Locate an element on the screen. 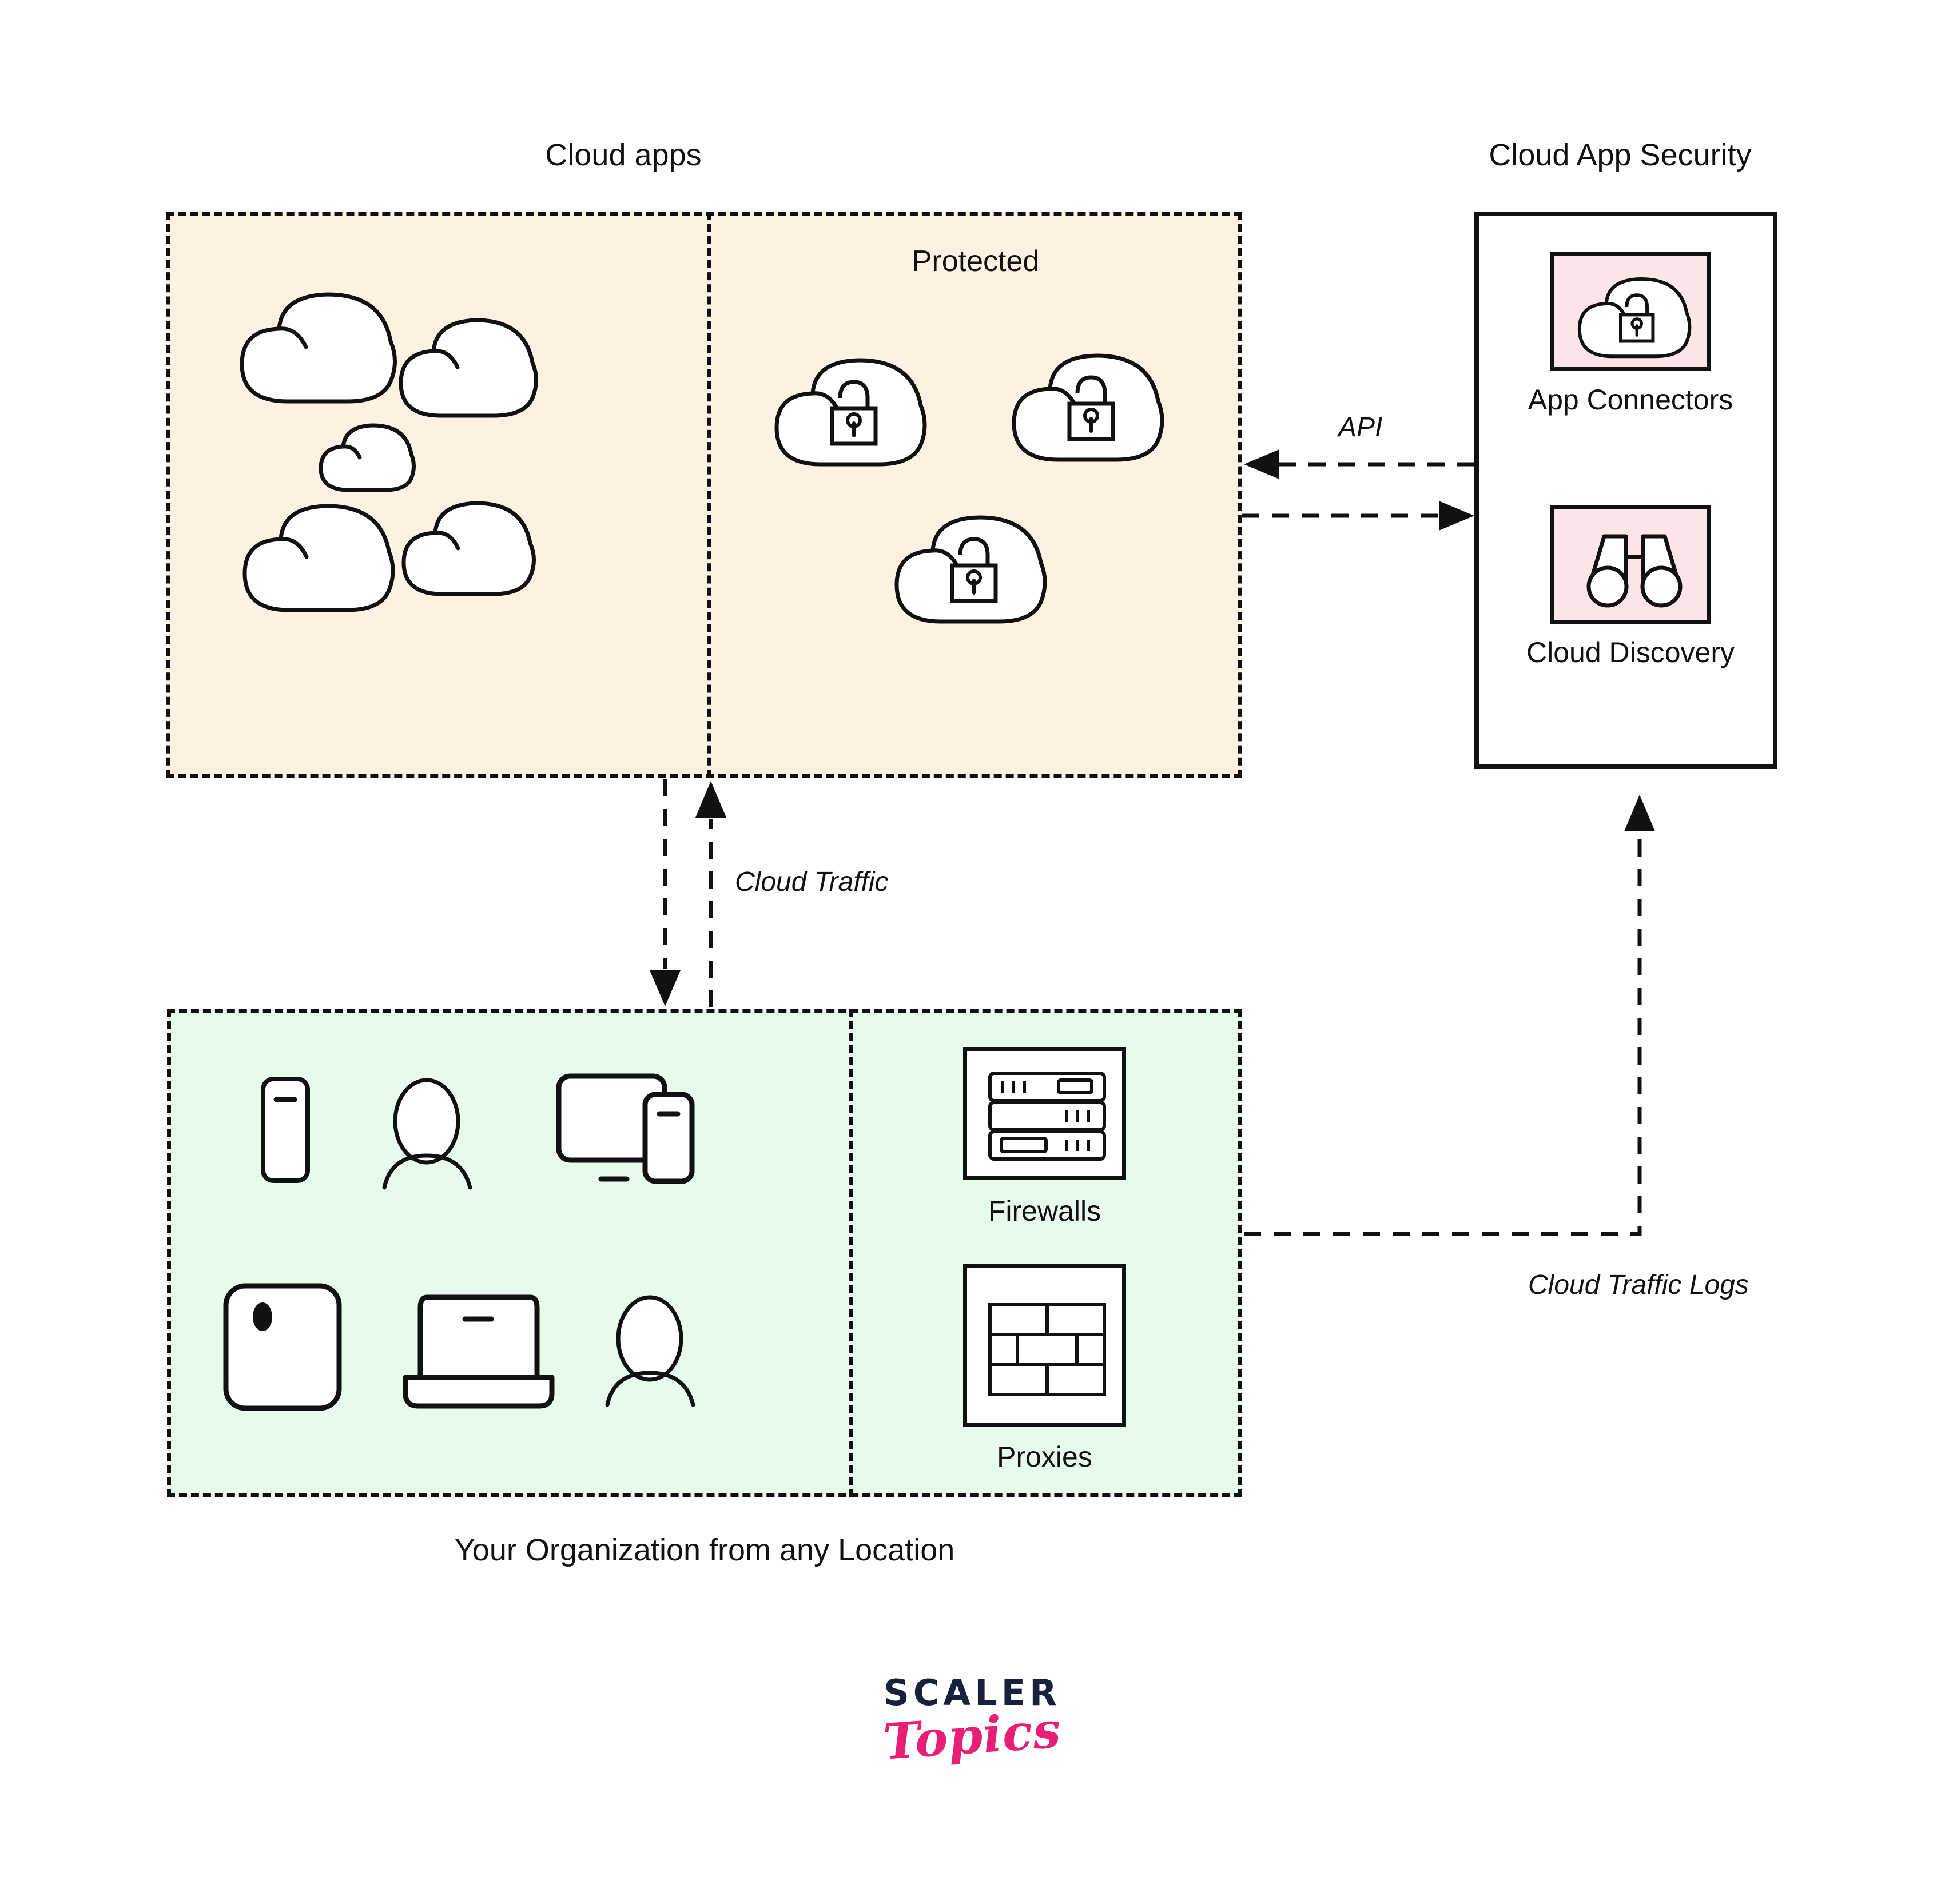 Image resolution: width=1945 pixels, height=1904 pixels. firewalls-tile is located at coordinates (1044, 1113).